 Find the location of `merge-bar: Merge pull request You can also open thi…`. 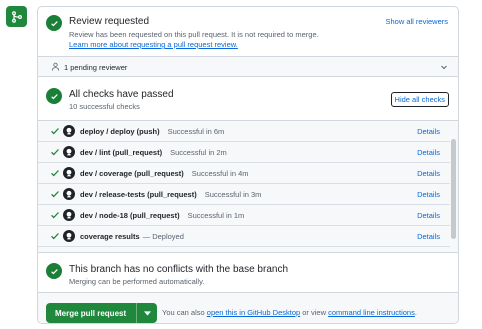

merge-bar: Merge pull request You can also open thi… is located at coordinates (248, 307).